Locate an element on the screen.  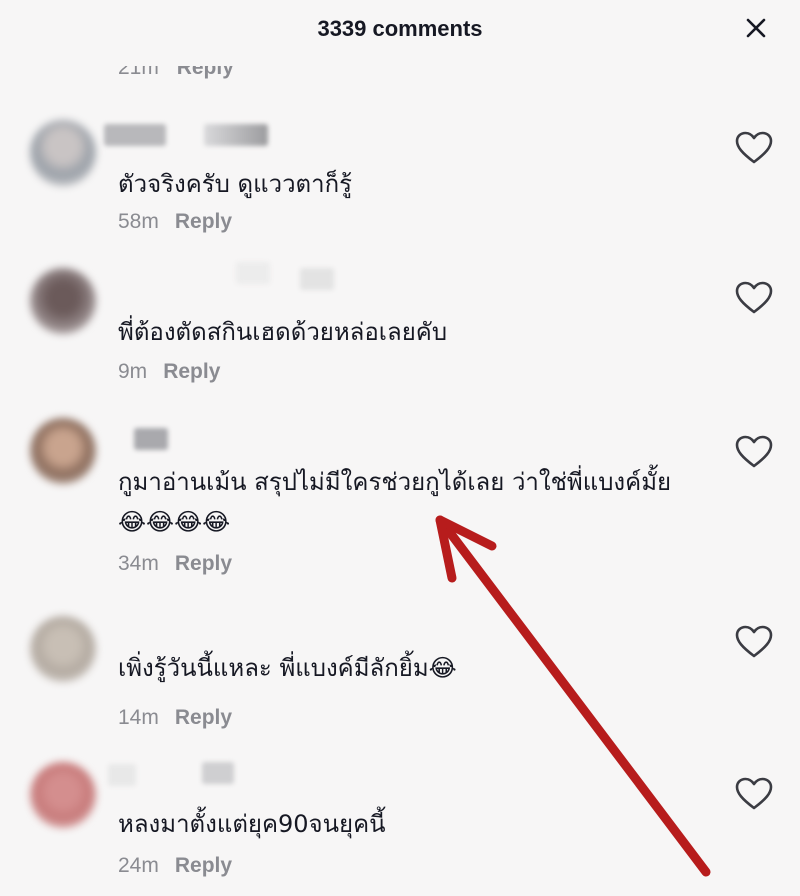
comment-time: 21m is located at coordinates (138, 67).